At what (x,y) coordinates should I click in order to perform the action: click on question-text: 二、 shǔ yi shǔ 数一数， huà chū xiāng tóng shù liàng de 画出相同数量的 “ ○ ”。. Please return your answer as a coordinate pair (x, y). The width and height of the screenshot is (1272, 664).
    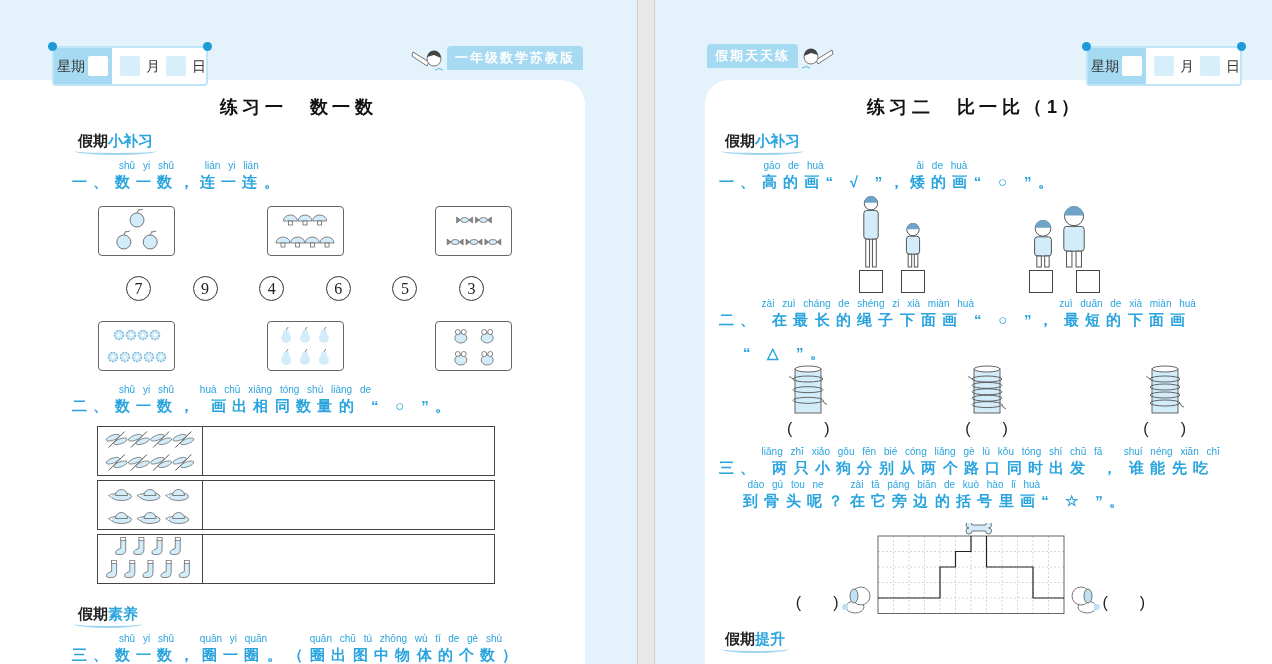
    Looking at the image, I should click on (265, 399).